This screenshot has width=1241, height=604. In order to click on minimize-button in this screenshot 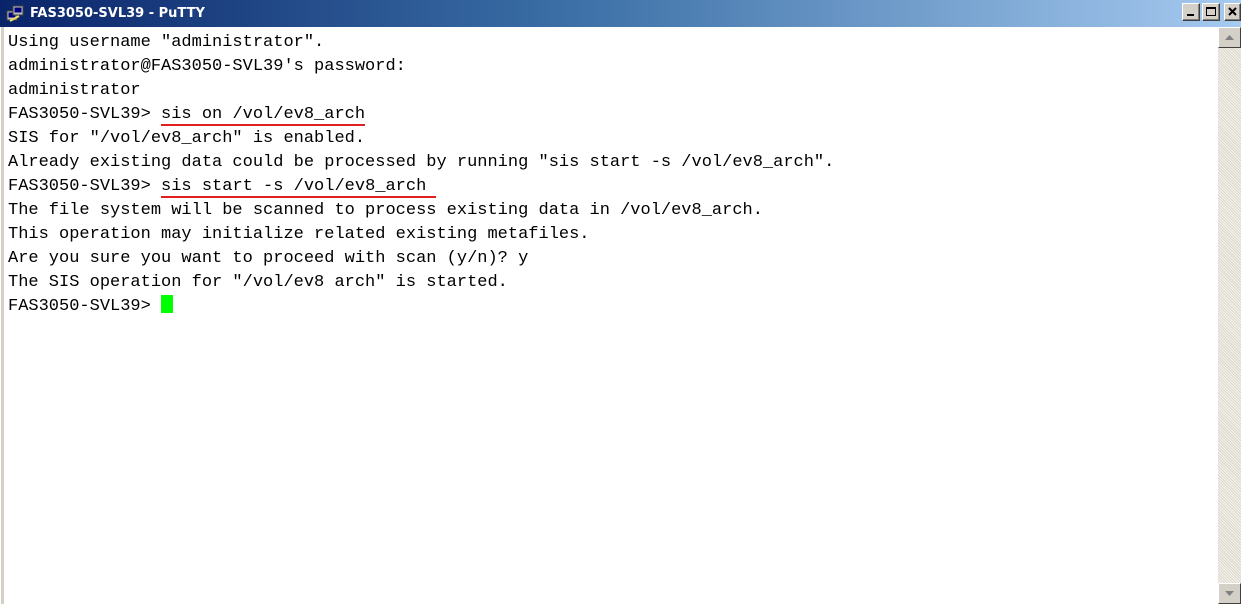, I will do `click(1191, 12)`.